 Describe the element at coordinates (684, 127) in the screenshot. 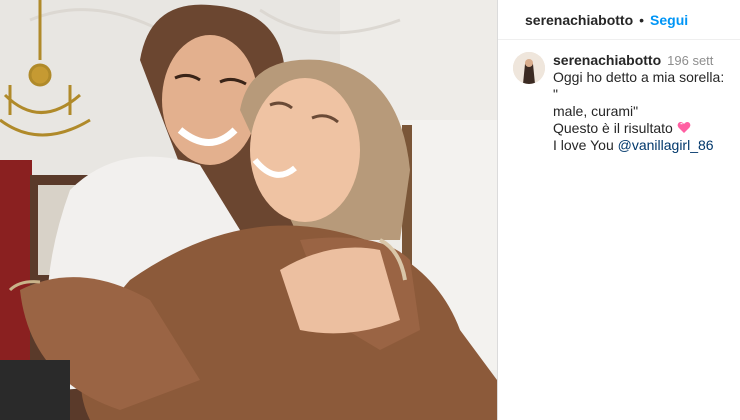

I see `heart-emoji-icon` at that location.